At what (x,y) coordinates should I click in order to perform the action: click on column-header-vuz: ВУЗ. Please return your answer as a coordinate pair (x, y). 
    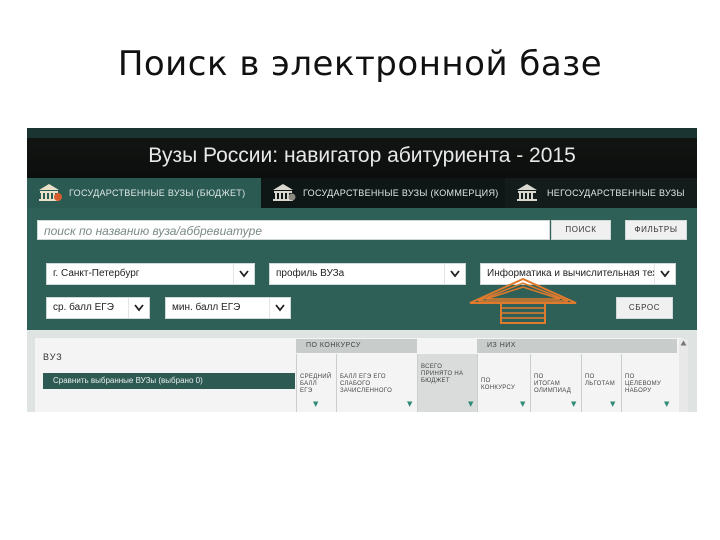
    Looking at the image, I should click on (53, 357).